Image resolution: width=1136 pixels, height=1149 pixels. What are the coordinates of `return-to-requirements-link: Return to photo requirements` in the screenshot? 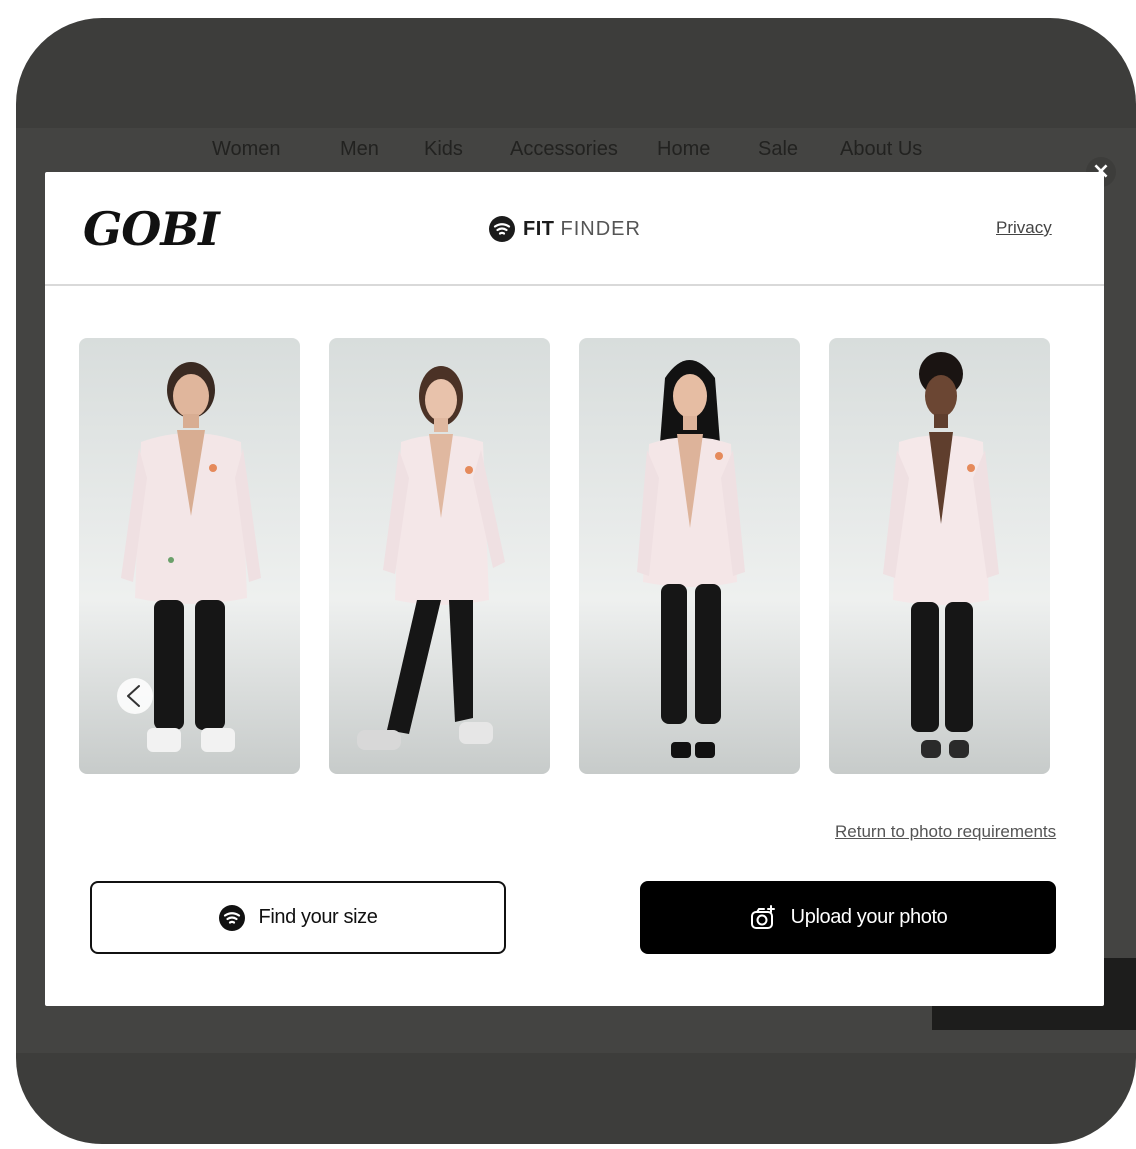 It's located at (945, 832).